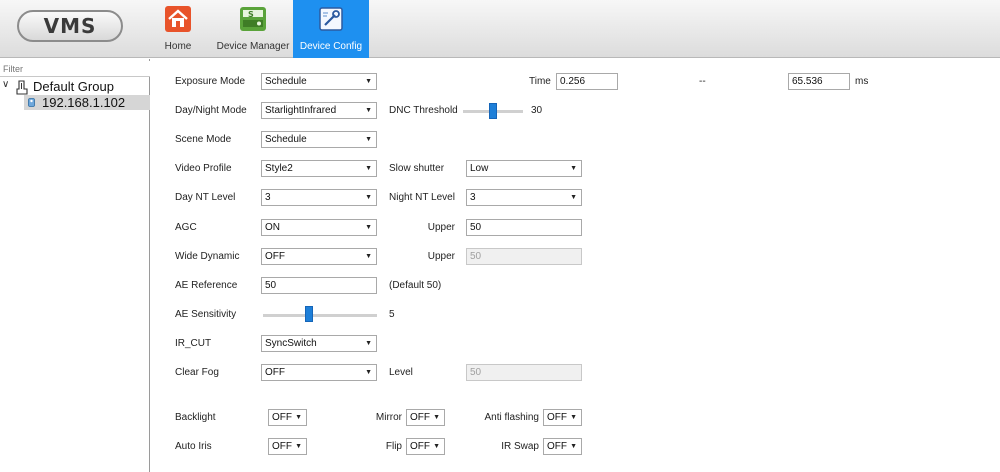 This screenshot has width=1000, height=472. What do you see at coordinates (286, 139) in the screenshot?
I see `scene-mode-value: Schedule` at bounding box center [286, 139].